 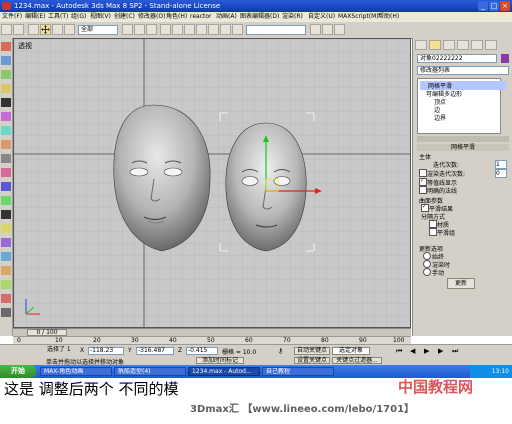 I want to click on update-manual-radio, so click(x=427, y=272).